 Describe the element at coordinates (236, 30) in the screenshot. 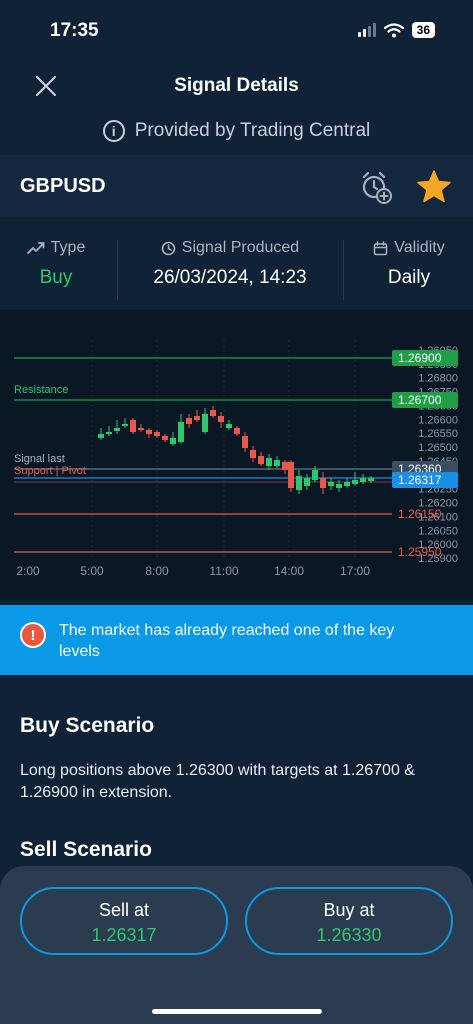

I see `status-bar: 17:35 36` at that location.